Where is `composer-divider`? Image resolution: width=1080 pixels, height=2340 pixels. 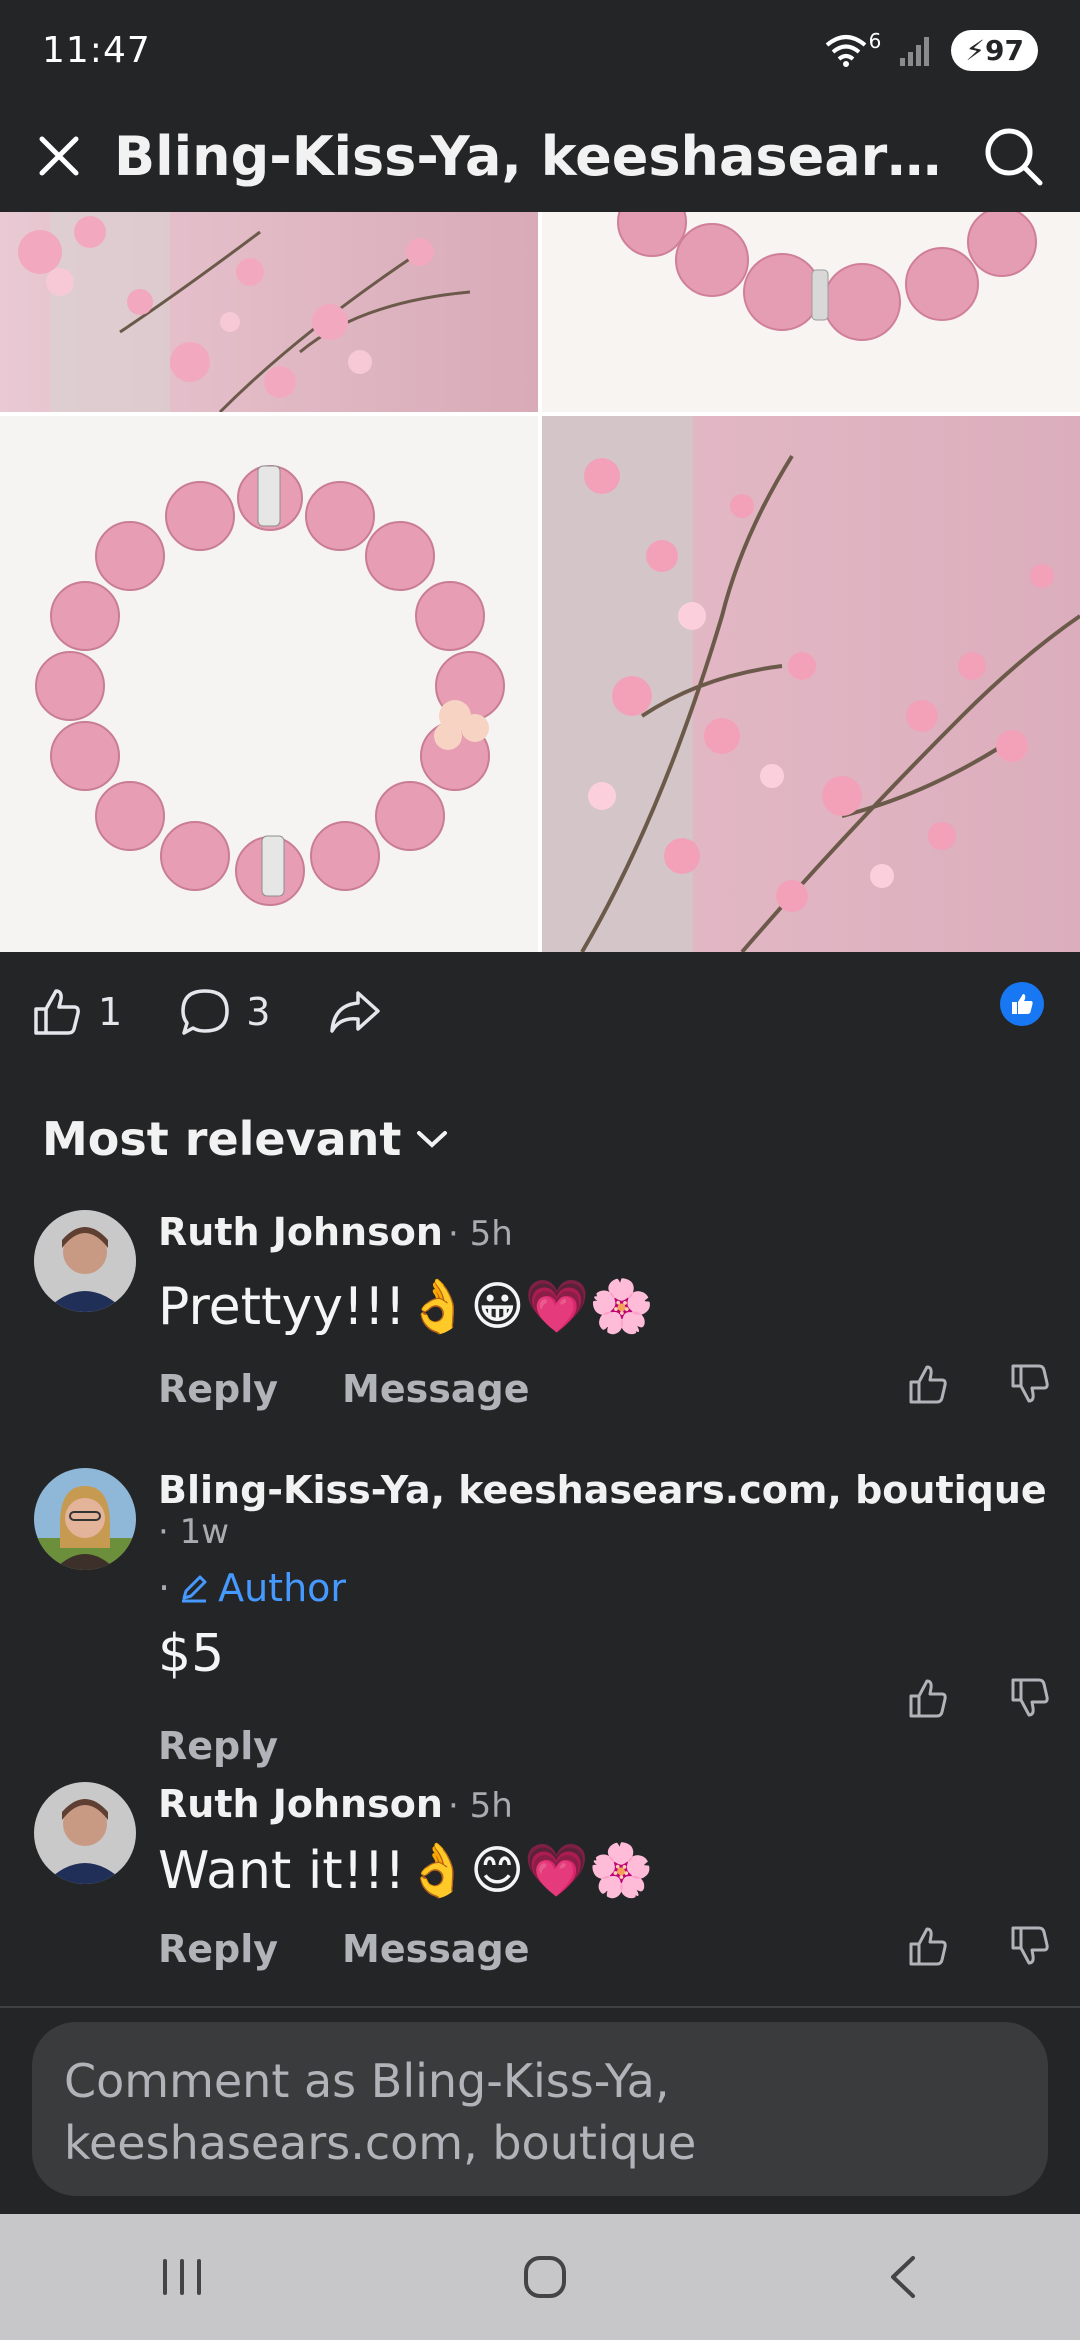 composer-divider is located at coordinates (540, 2007).